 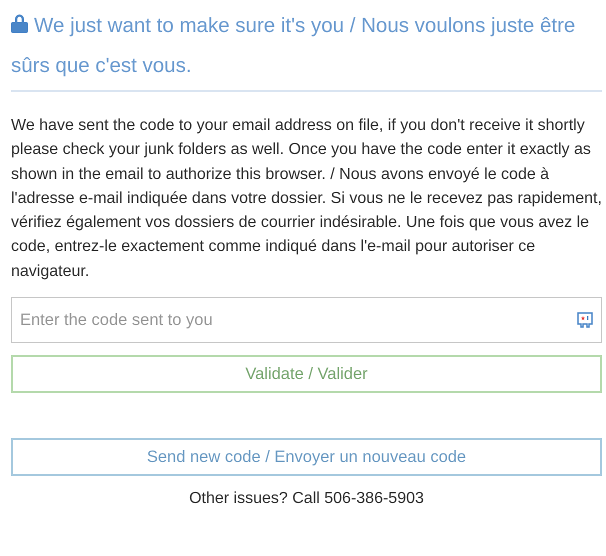 I want to click on lock-icon, so click(x=19, y=23).